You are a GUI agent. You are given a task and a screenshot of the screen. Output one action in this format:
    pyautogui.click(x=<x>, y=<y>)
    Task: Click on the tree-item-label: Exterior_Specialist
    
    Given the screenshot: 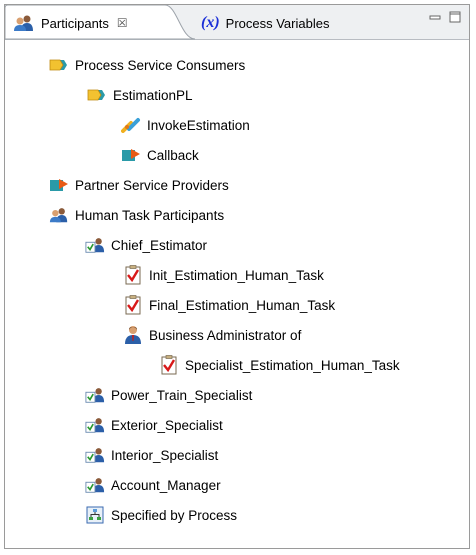 What is the action you would take?
    pyautogui.click(x=167, y=425)
    